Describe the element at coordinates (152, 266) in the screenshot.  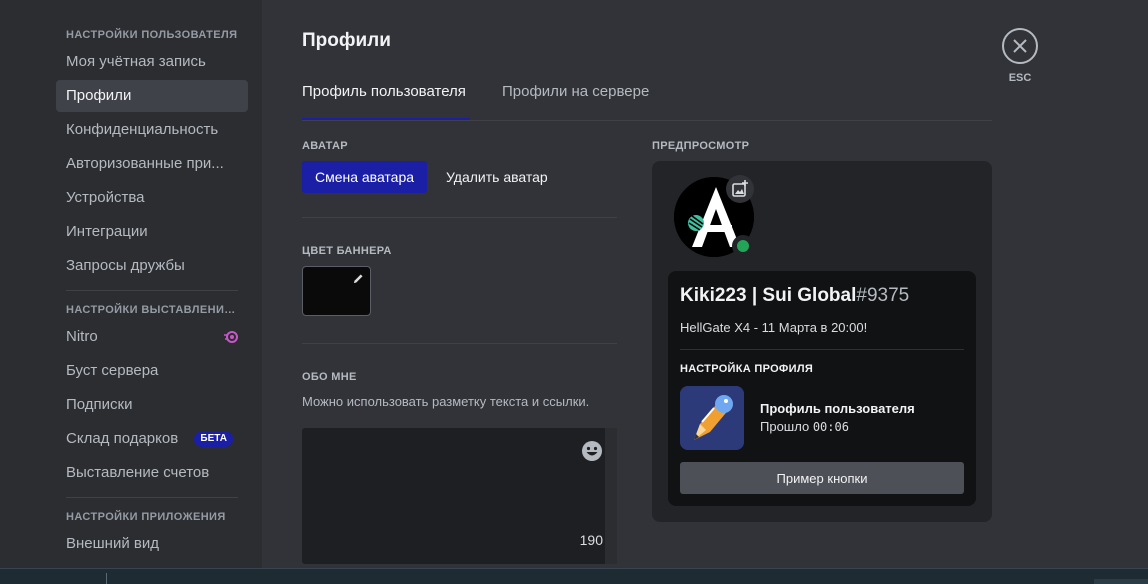
I see `sidebar-item-friend-requests: Запросы дружбы` at that location.